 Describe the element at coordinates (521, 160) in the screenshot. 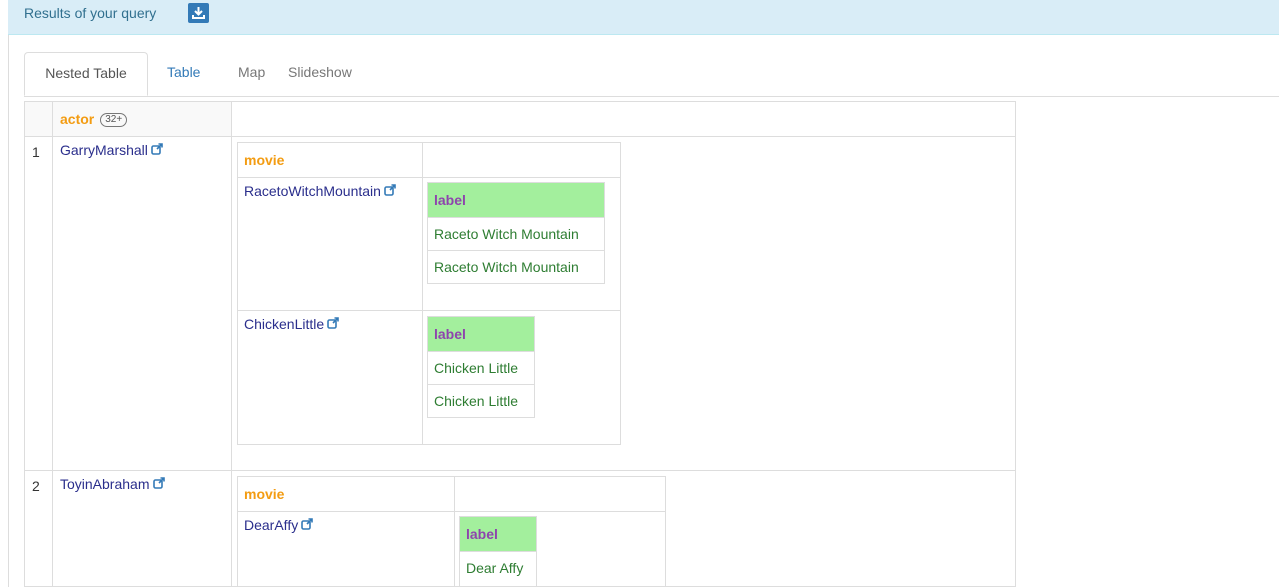

I see `row-1-movie-header-empty` at that location.